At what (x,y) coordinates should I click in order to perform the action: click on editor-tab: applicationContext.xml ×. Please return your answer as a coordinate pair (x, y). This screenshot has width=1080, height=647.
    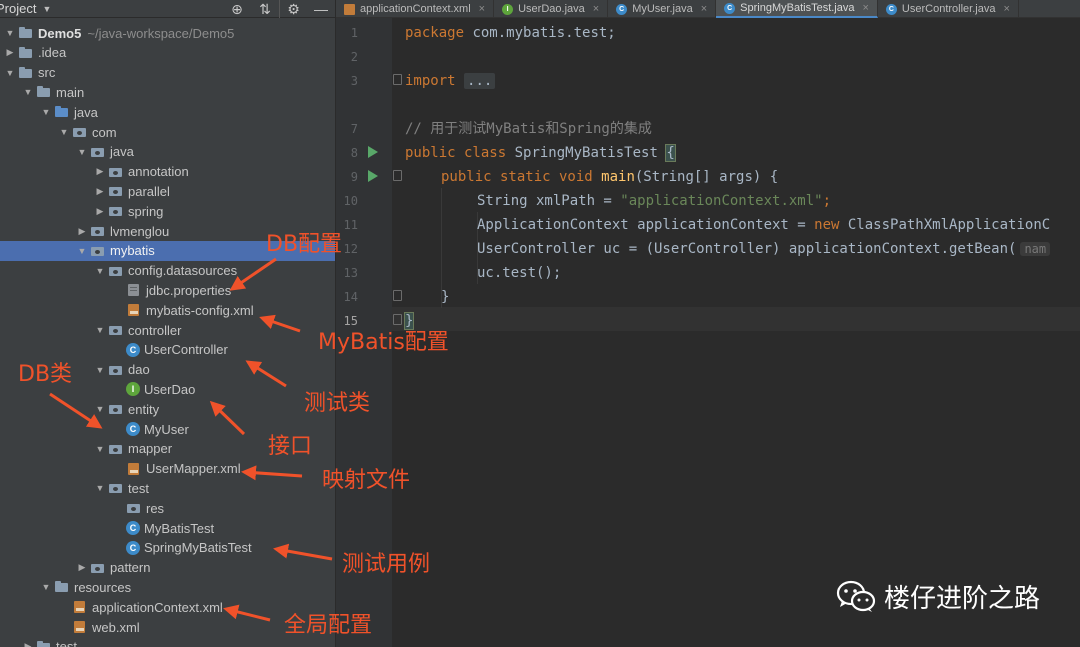
    Looking at the image, I should click on (415, 9).